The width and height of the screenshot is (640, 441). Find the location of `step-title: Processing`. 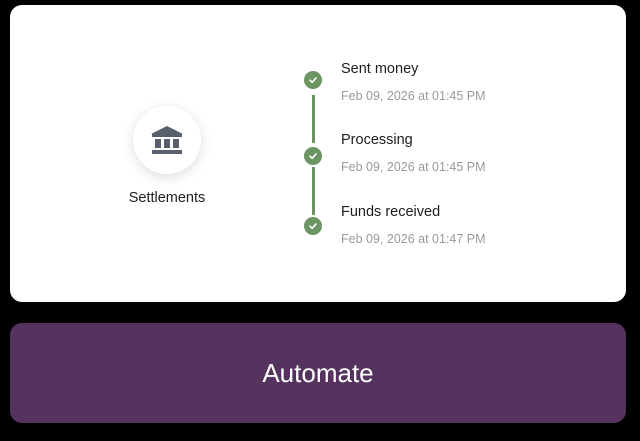

step-title: Processing is located at coordinates (377, 140).